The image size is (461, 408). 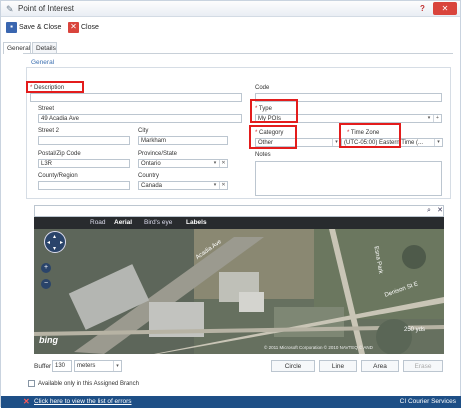 What do you see at coordinates (86, 366) in the screenshot?
I see `buffer-unit-value: meters` at bounding box center [86, 366].